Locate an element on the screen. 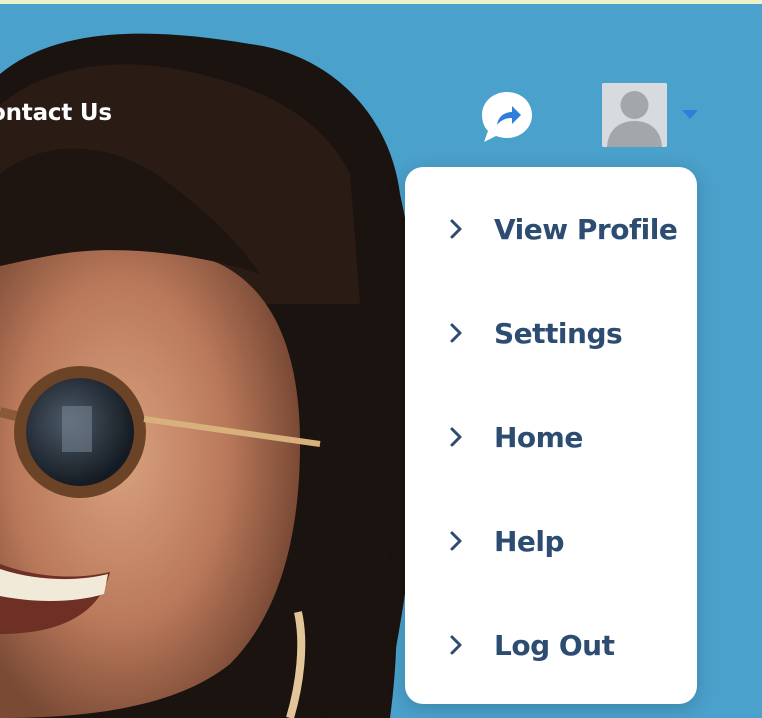  menu-item-label: Help is located at coordinates (529, 541).